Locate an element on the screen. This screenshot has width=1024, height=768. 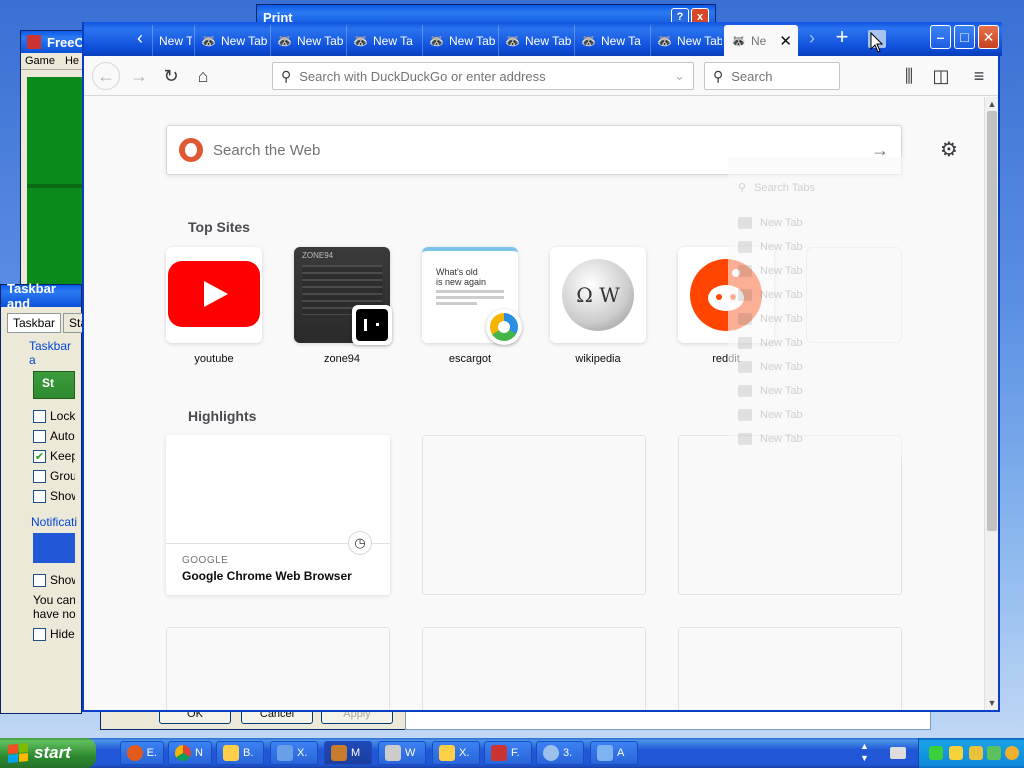
task-freecell: F. is located at coordinates (508, 753).